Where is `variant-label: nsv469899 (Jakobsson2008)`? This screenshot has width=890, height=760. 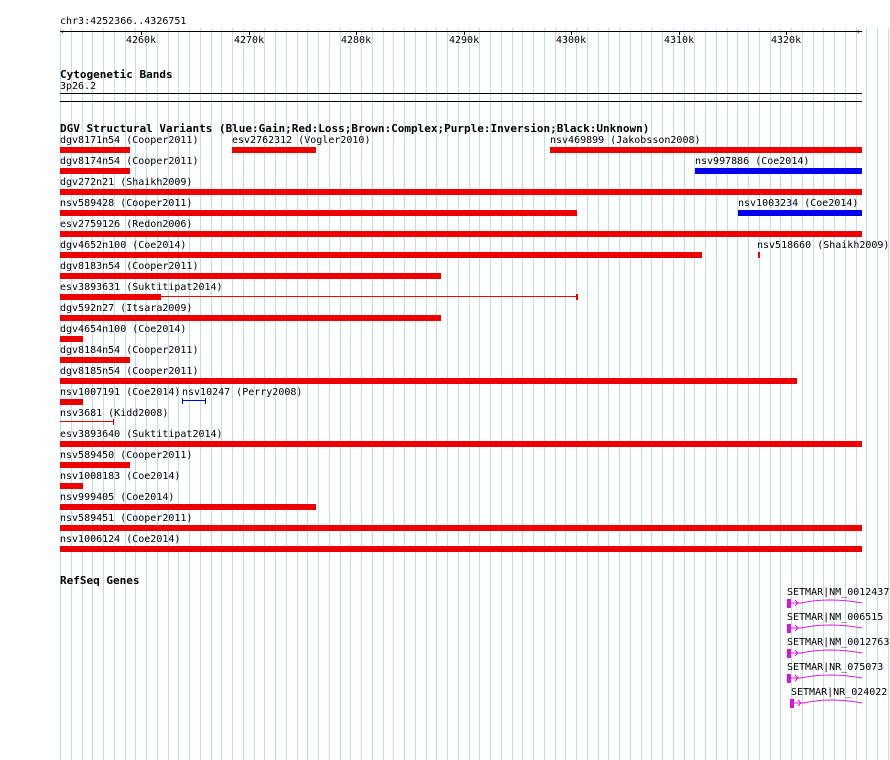 variant-label: nsv469899 (Jakobsson2008) is located at coordinates (625, 140).